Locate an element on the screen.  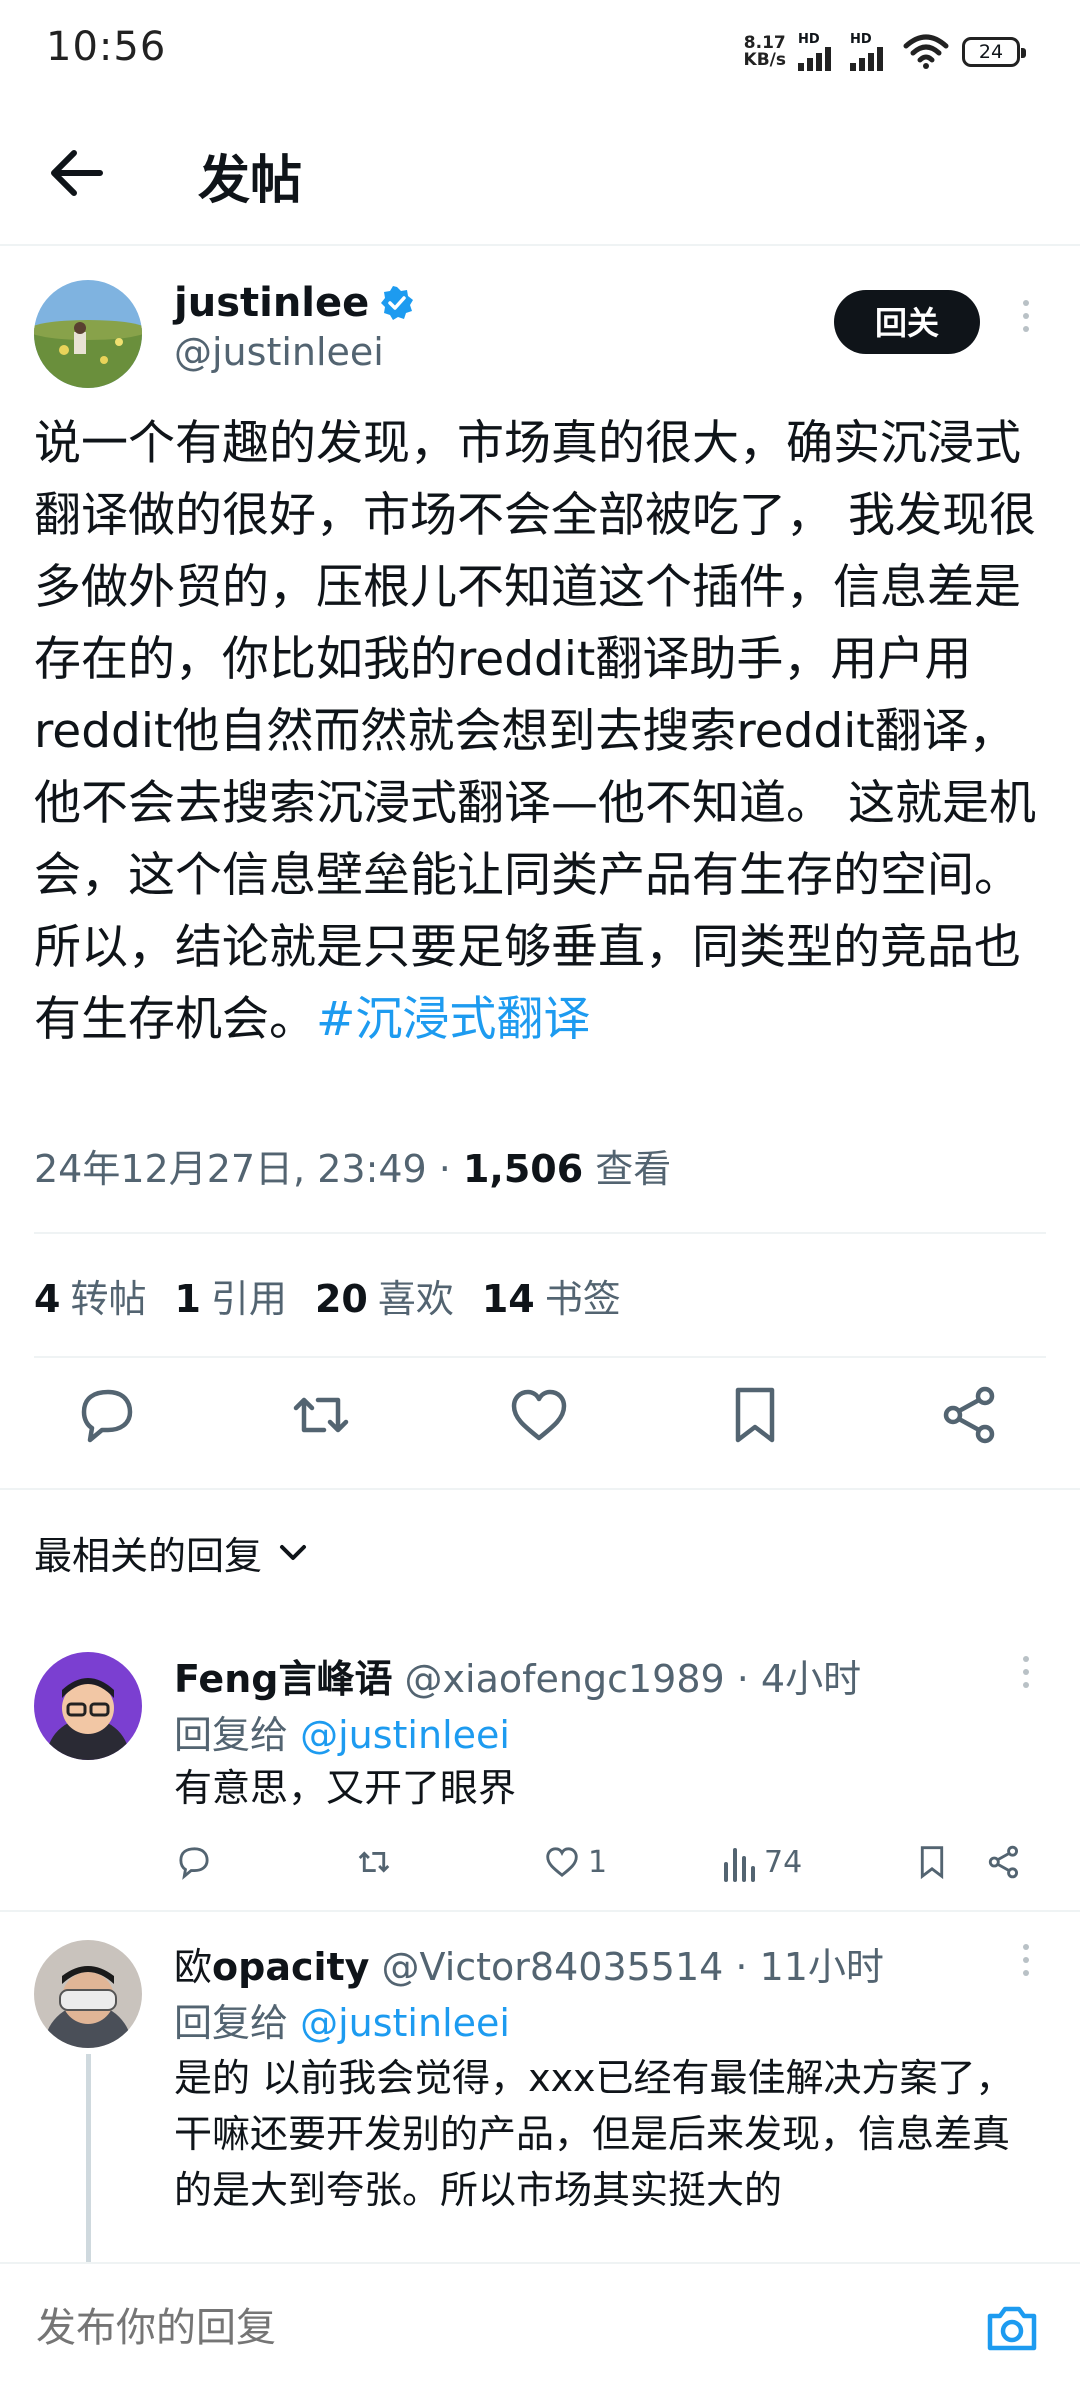
post-meta: 24年12月27日, 23:49 · 1,506 查看 is located at coordinates (352, 1165).